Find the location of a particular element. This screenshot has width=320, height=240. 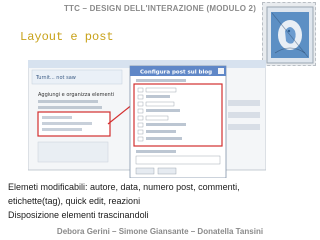

dialog-title: Configura post sul blog is located at coordinates (176, 73).